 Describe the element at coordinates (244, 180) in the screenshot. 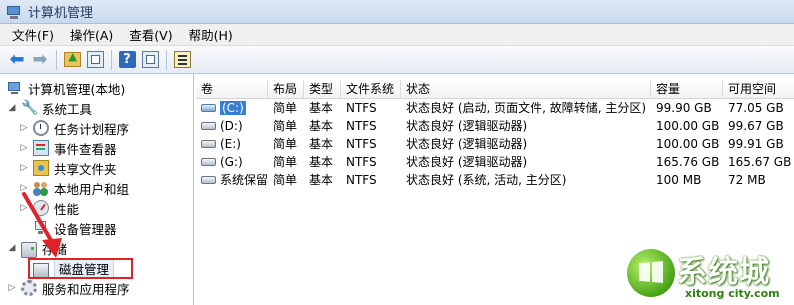

I see `volume-name: 系统保留` at that location.